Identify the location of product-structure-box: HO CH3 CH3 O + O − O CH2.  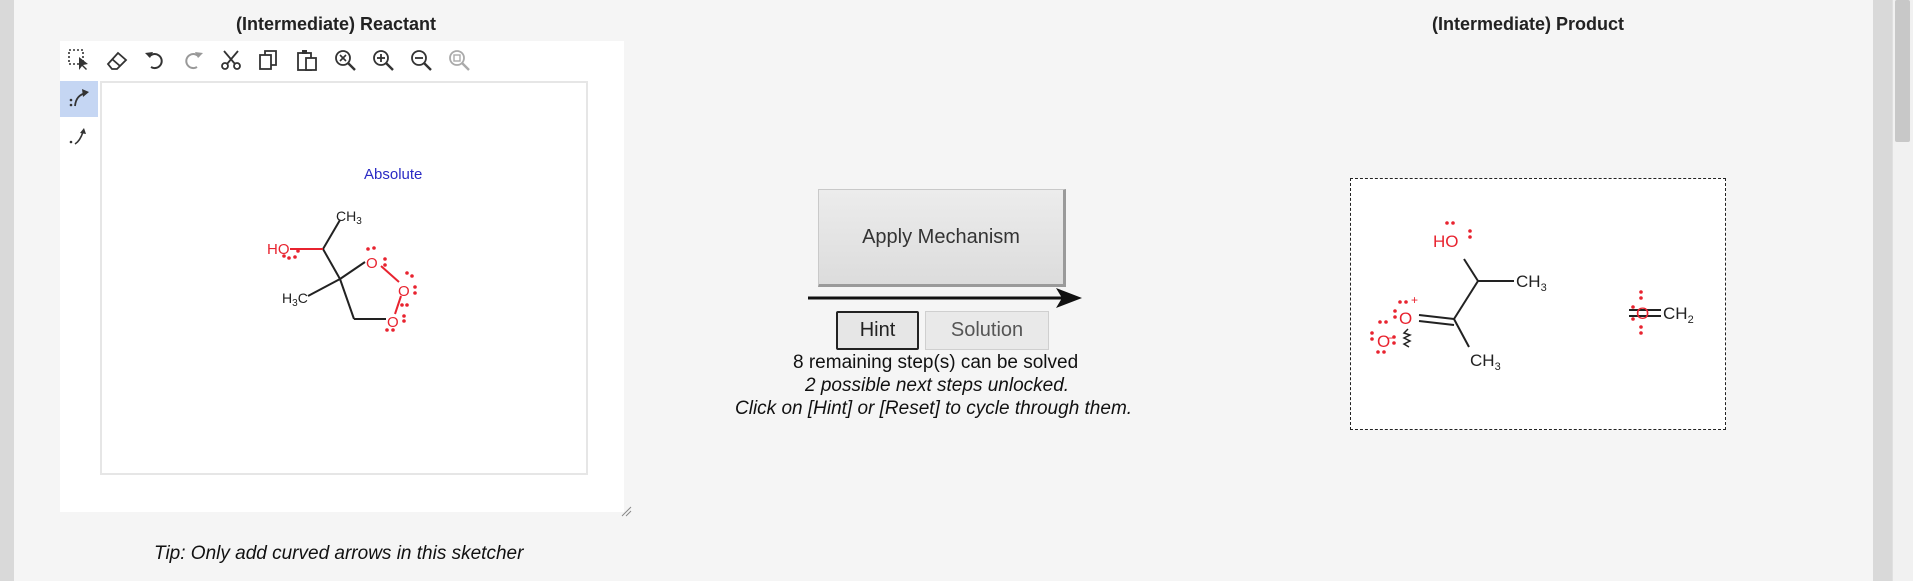
(1538, 304).